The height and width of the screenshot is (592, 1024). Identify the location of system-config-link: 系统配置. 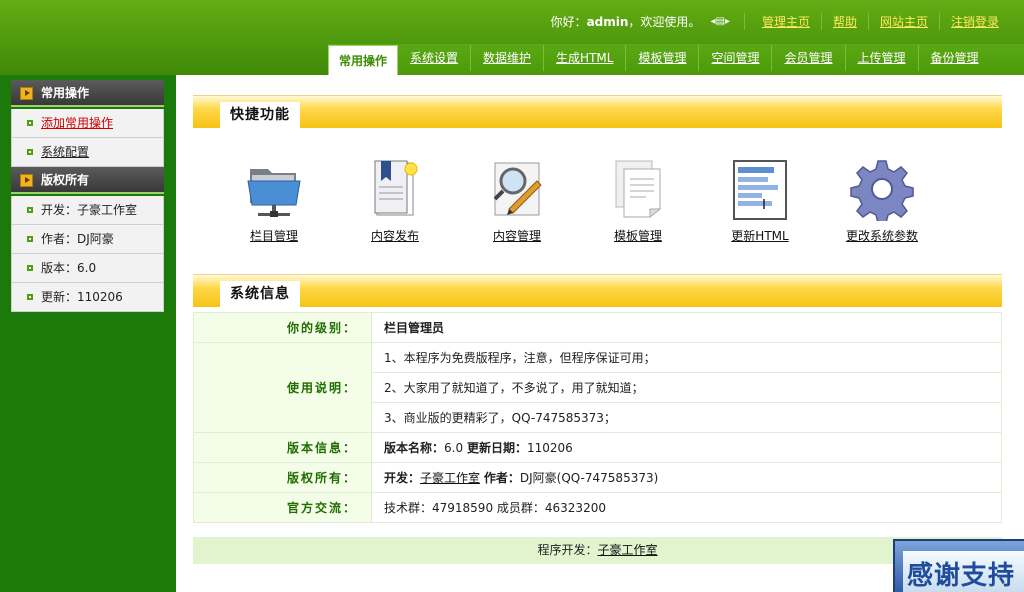
(65, 152).